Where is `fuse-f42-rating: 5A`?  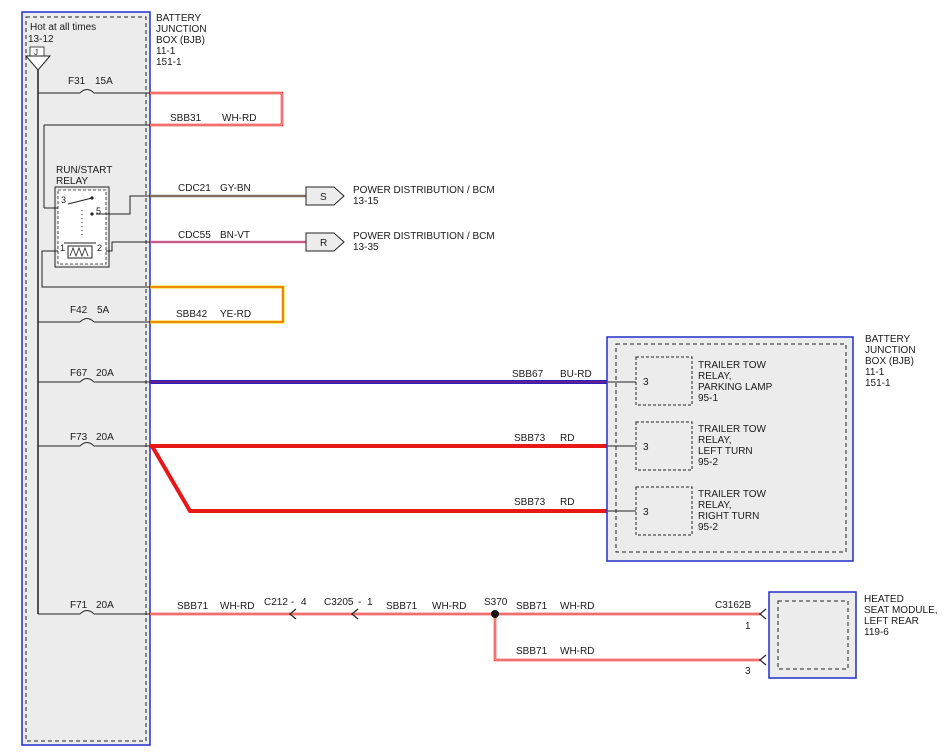
fuse-f42-rating: 5A is located at coordinates (103, 310).